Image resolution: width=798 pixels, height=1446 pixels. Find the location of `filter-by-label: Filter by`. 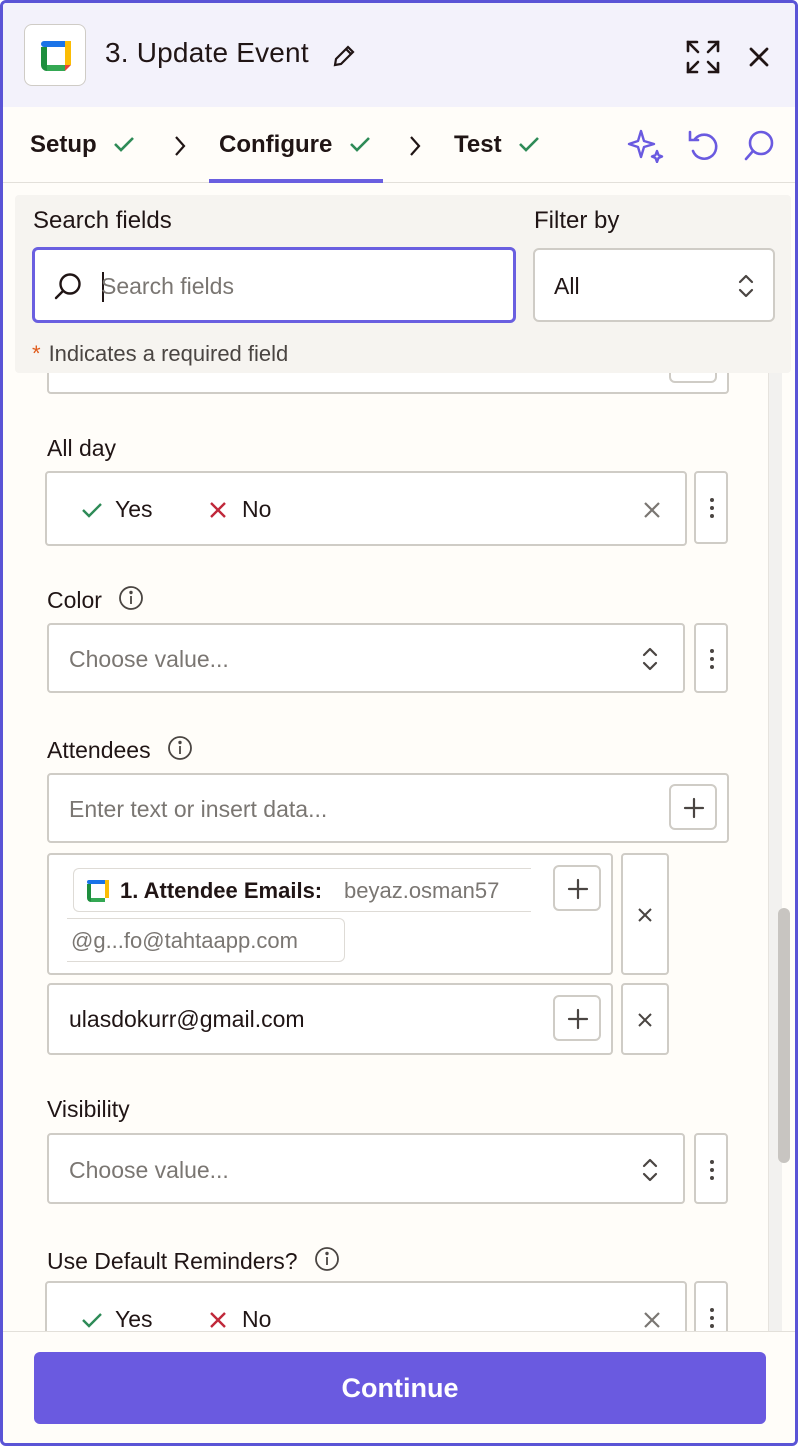

filter-by-label: Filter by is located at coordinates (577, 220).